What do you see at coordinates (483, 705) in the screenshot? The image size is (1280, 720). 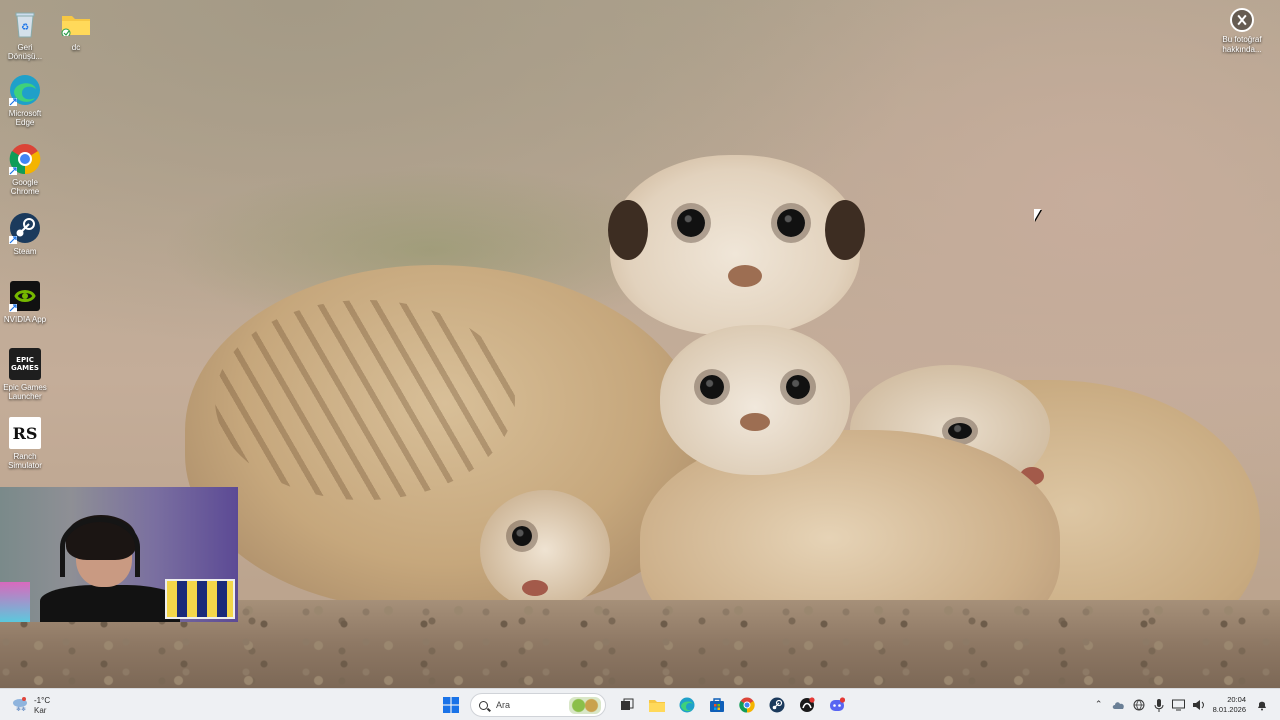 I see `search-icon` at bounding box center [483, 705].